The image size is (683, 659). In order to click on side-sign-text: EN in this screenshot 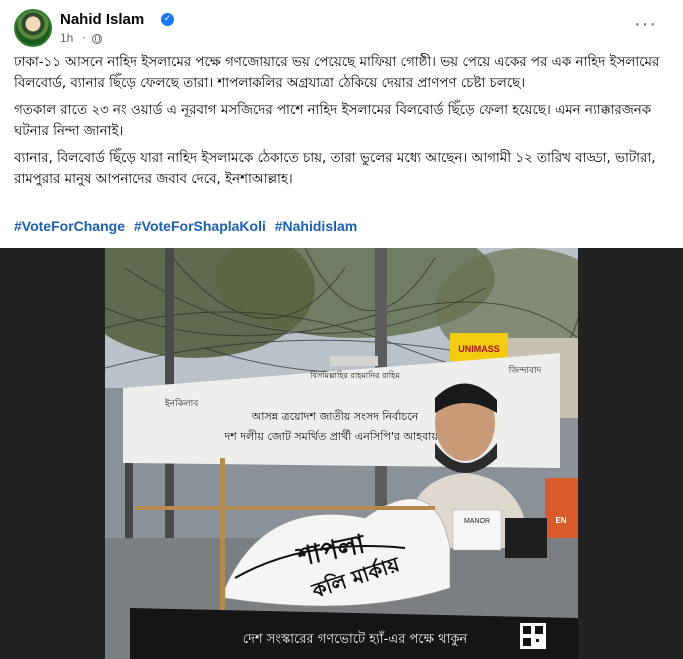, I will do `click(560, 520)`.